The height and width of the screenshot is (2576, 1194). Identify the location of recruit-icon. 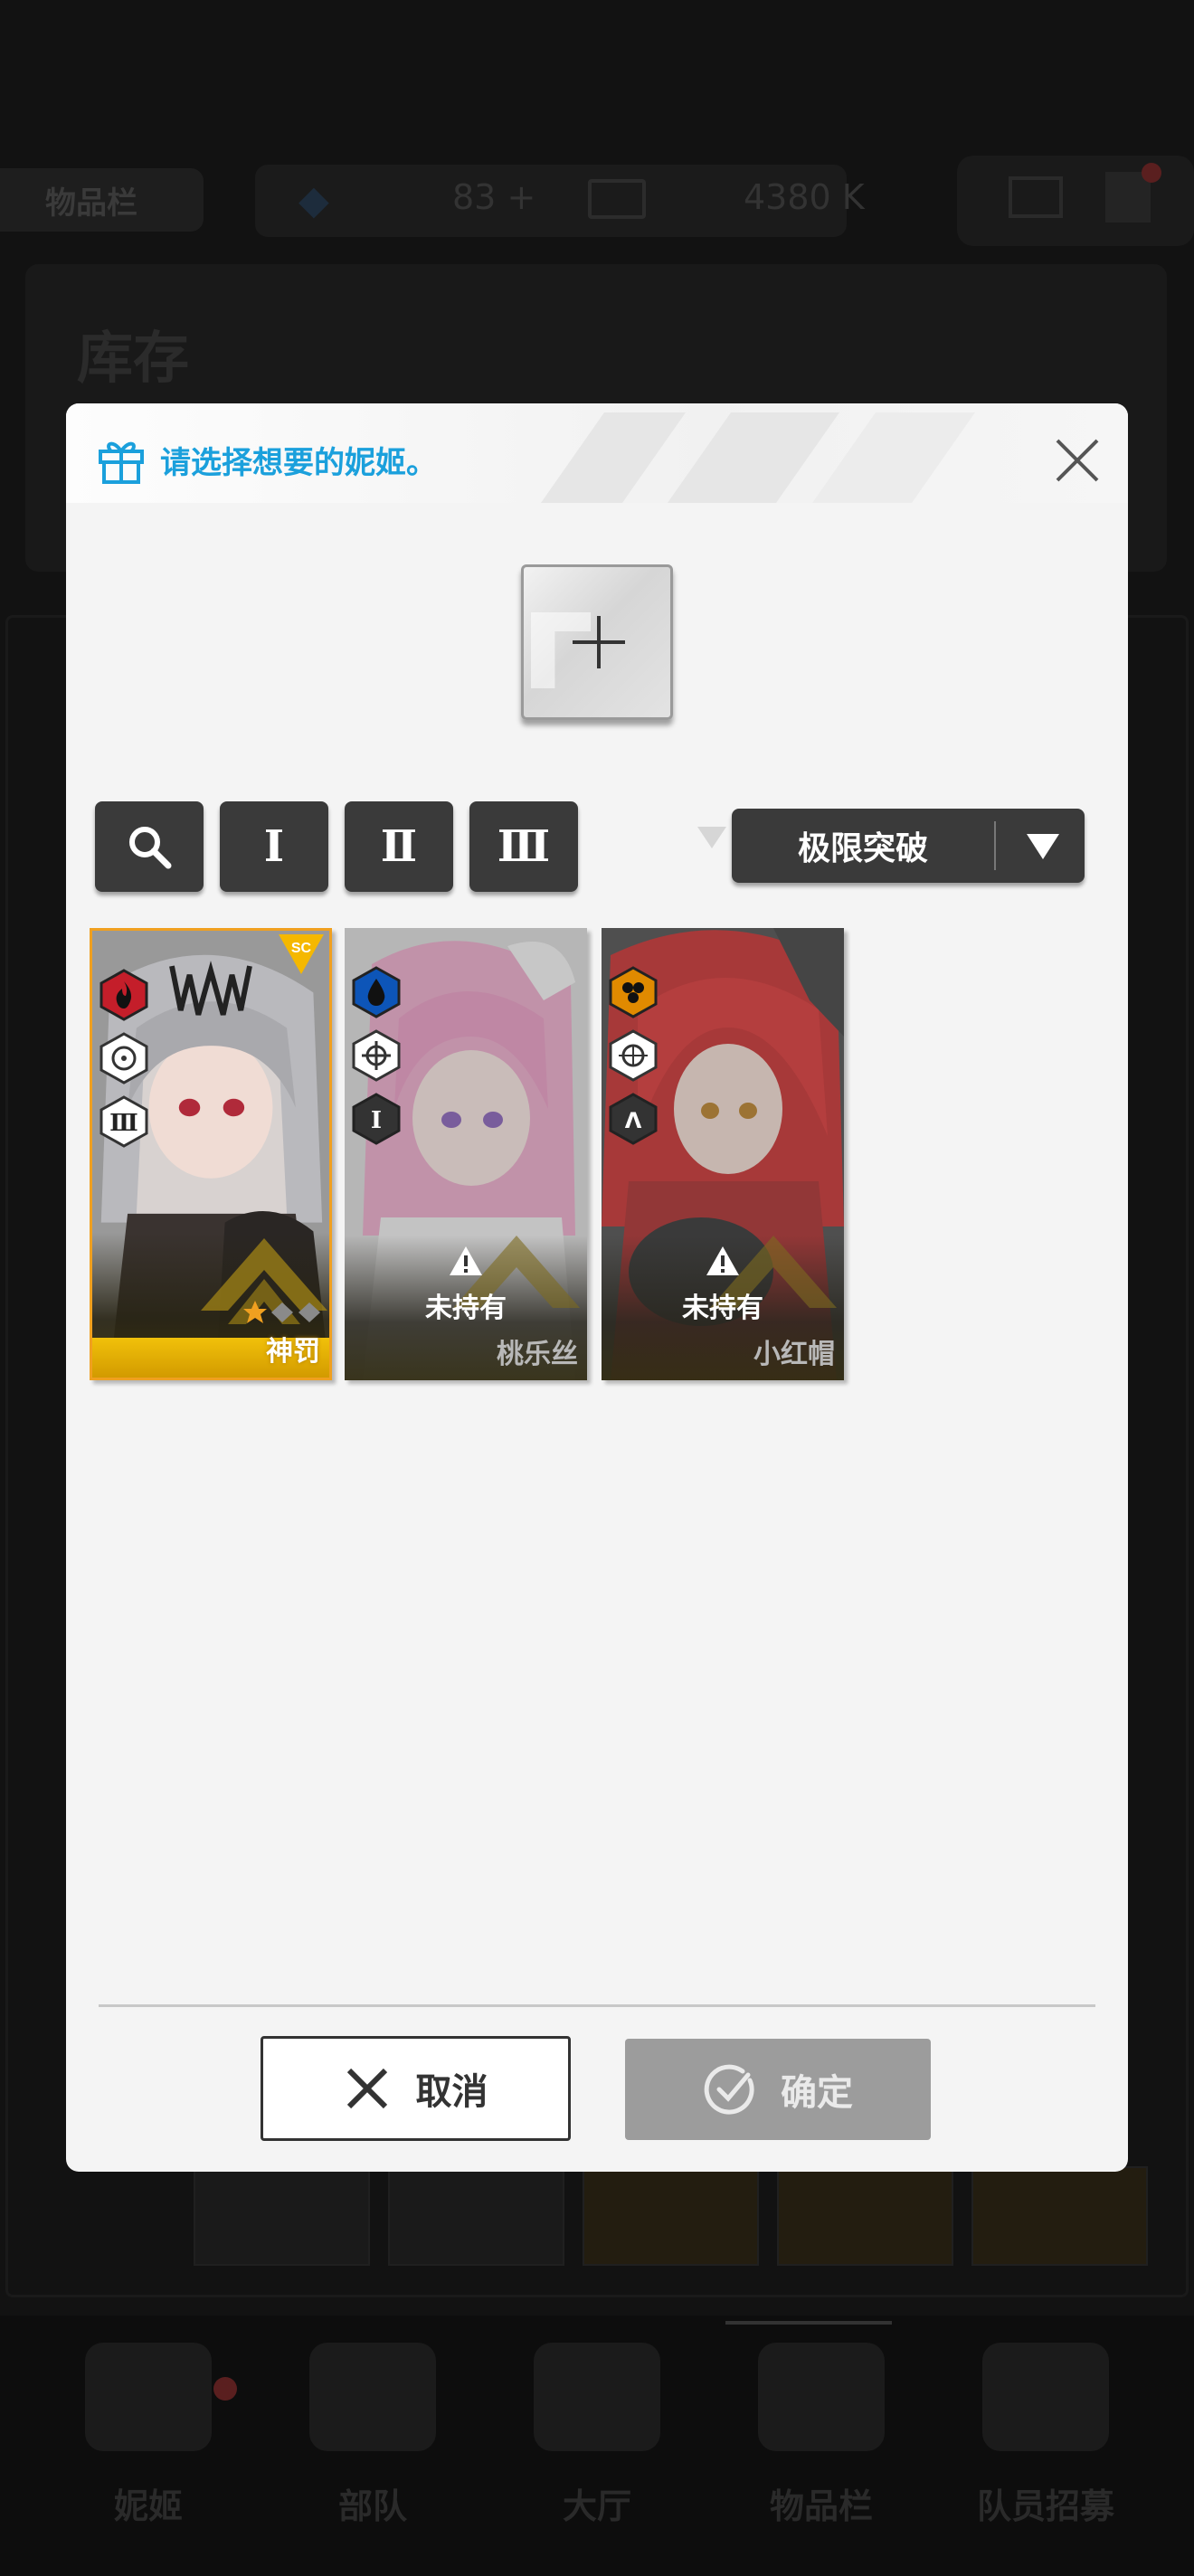
(1045, 2397).